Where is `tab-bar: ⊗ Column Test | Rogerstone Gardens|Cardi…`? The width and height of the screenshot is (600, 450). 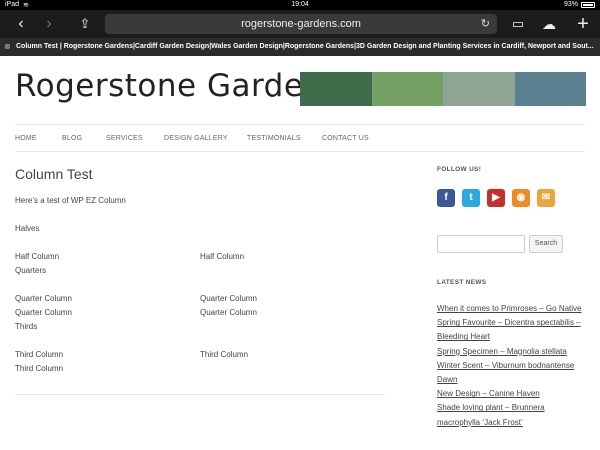
tab-bar: ⊗ Column Test | Rogerstone Gardens|Cardi… is located at coordinates (300, 47).